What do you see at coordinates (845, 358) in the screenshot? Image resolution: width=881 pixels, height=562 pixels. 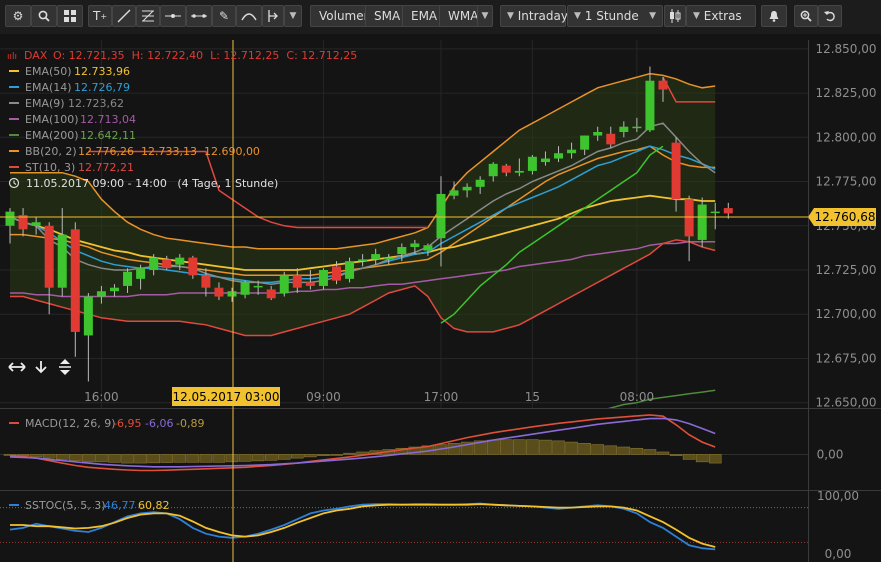 I see `y-tick-label: 12.675,00` at bounding box center [845, 358].